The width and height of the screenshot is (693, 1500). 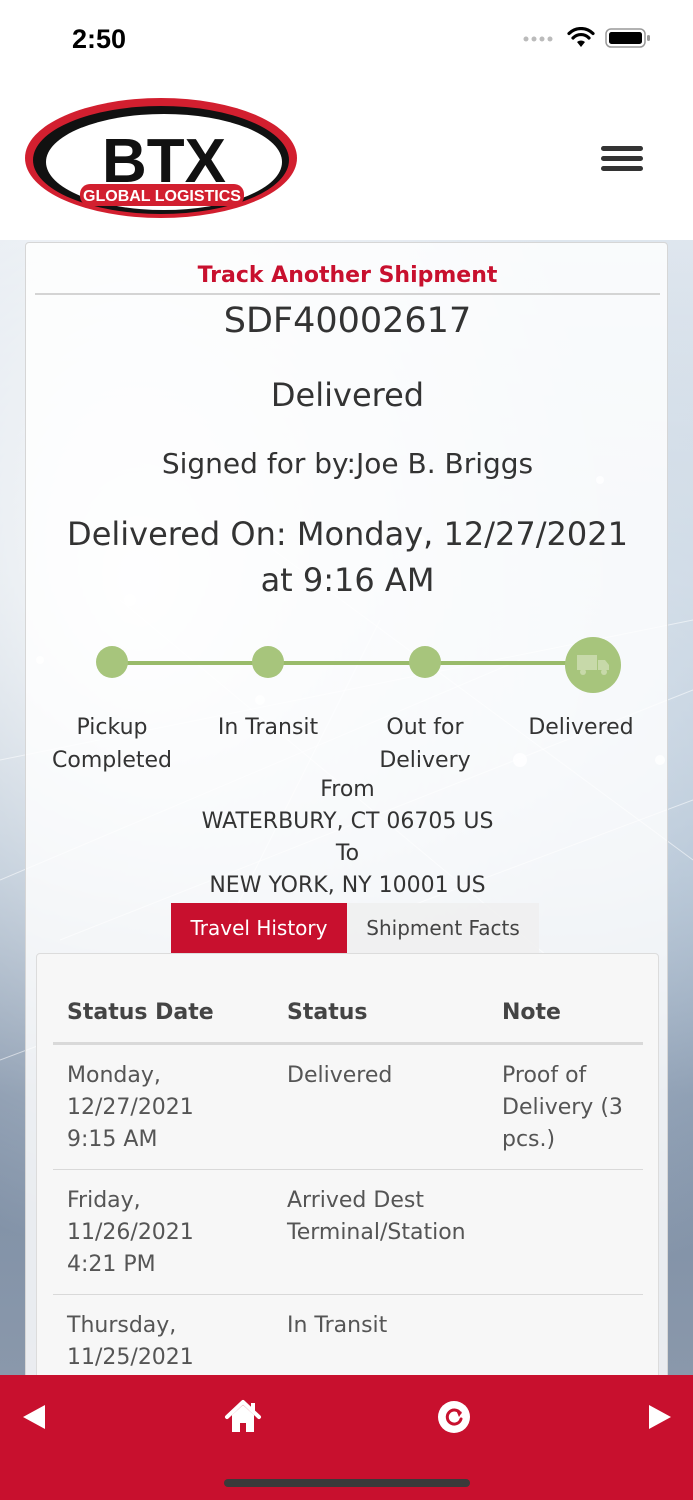 I want to click on truck-icon, so click(x=593, y=665).